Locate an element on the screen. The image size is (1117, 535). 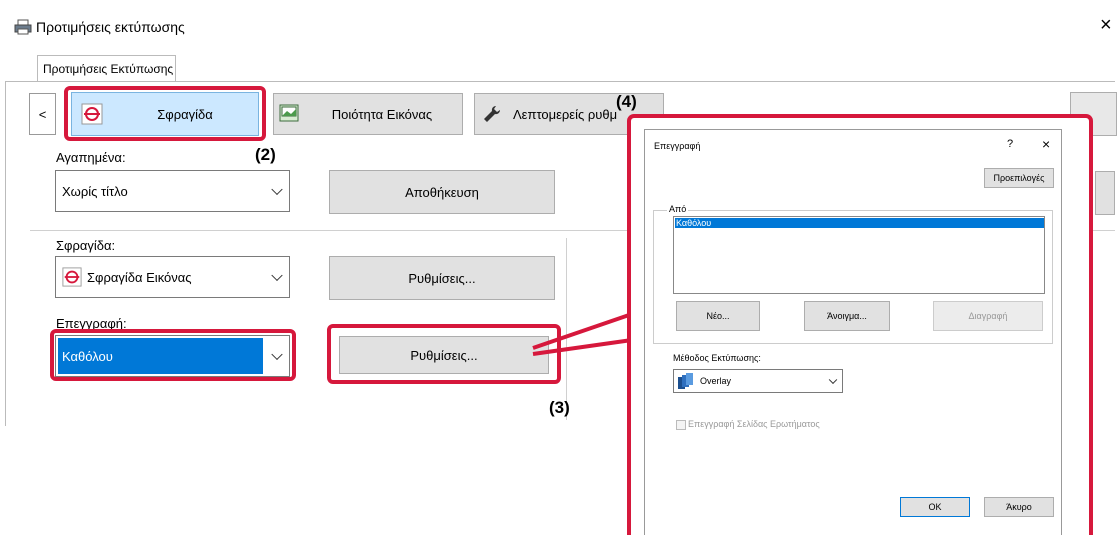
from-label: Από is located at coordinates (678, 209).